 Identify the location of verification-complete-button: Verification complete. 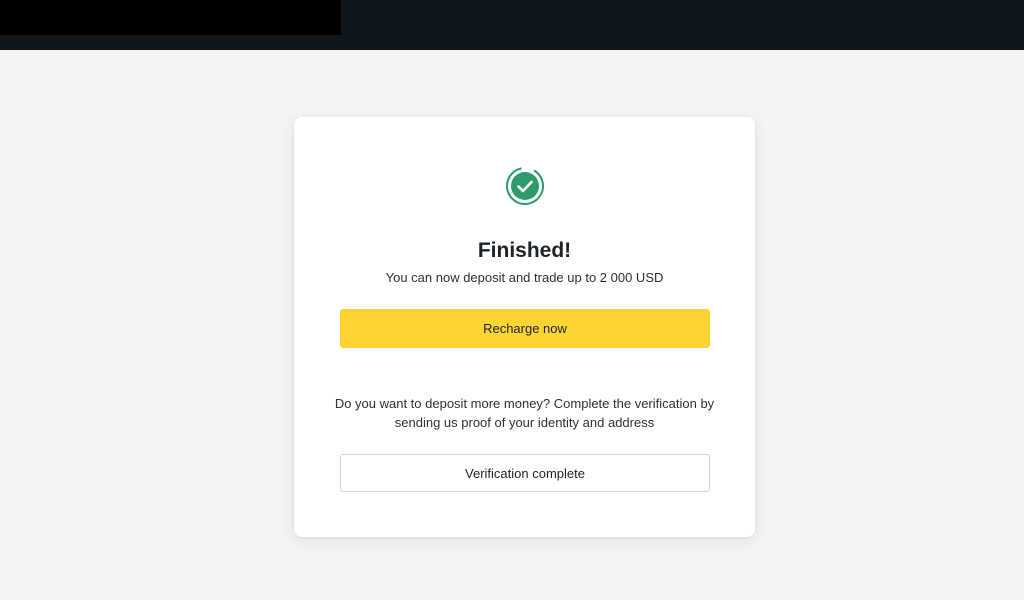
(525, 473).